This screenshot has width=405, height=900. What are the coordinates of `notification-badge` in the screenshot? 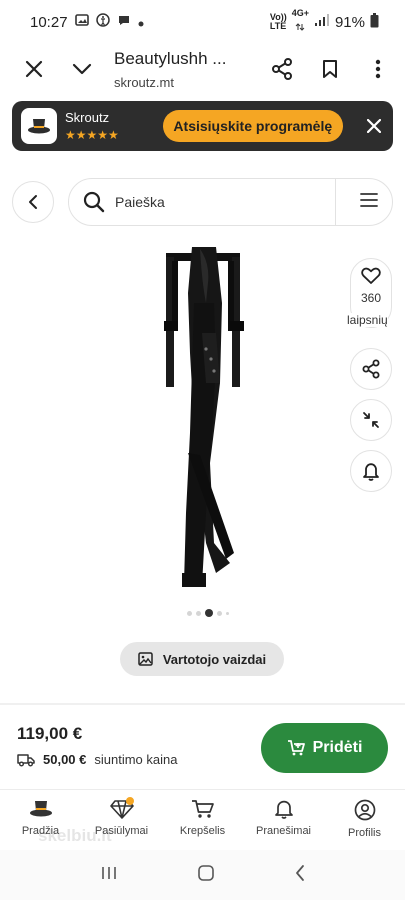 It's located at (129, 801).